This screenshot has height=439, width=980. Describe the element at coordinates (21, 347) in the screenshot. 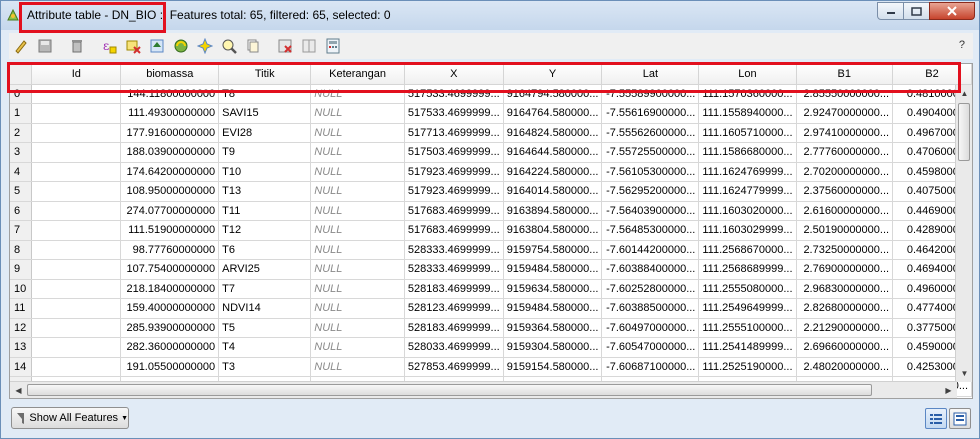

I see `row-number: 13` at that location.